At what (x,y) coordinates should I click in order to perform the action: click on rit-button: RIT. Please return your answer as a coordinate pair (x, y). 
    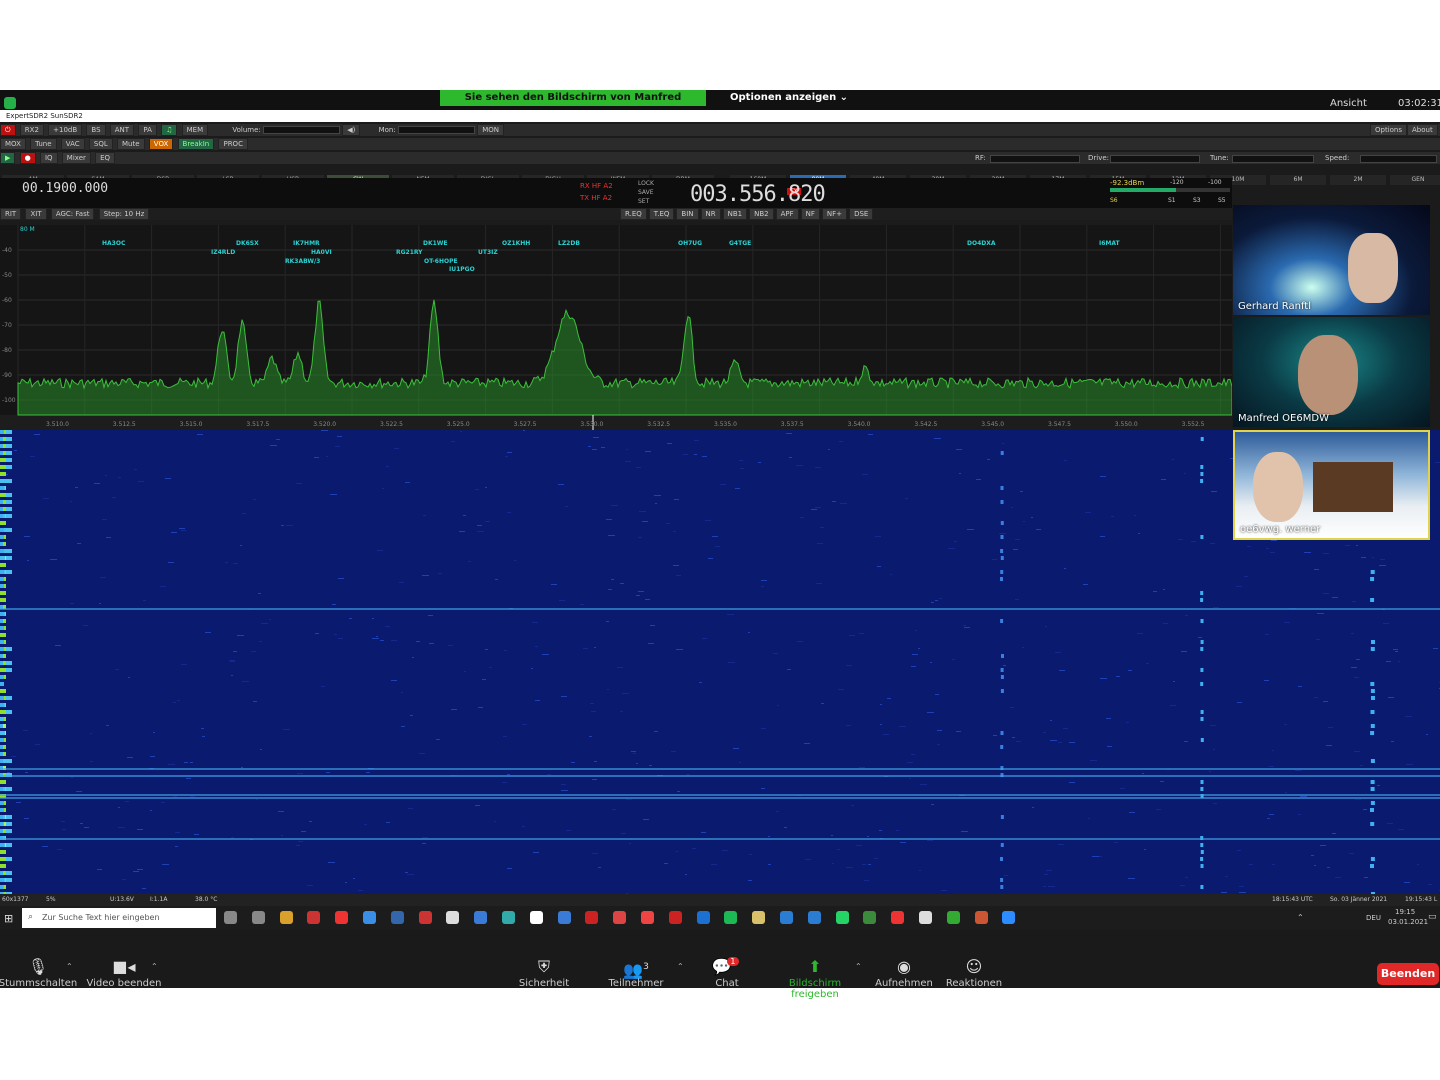
    Looking at the image, I should click on (11, 214).